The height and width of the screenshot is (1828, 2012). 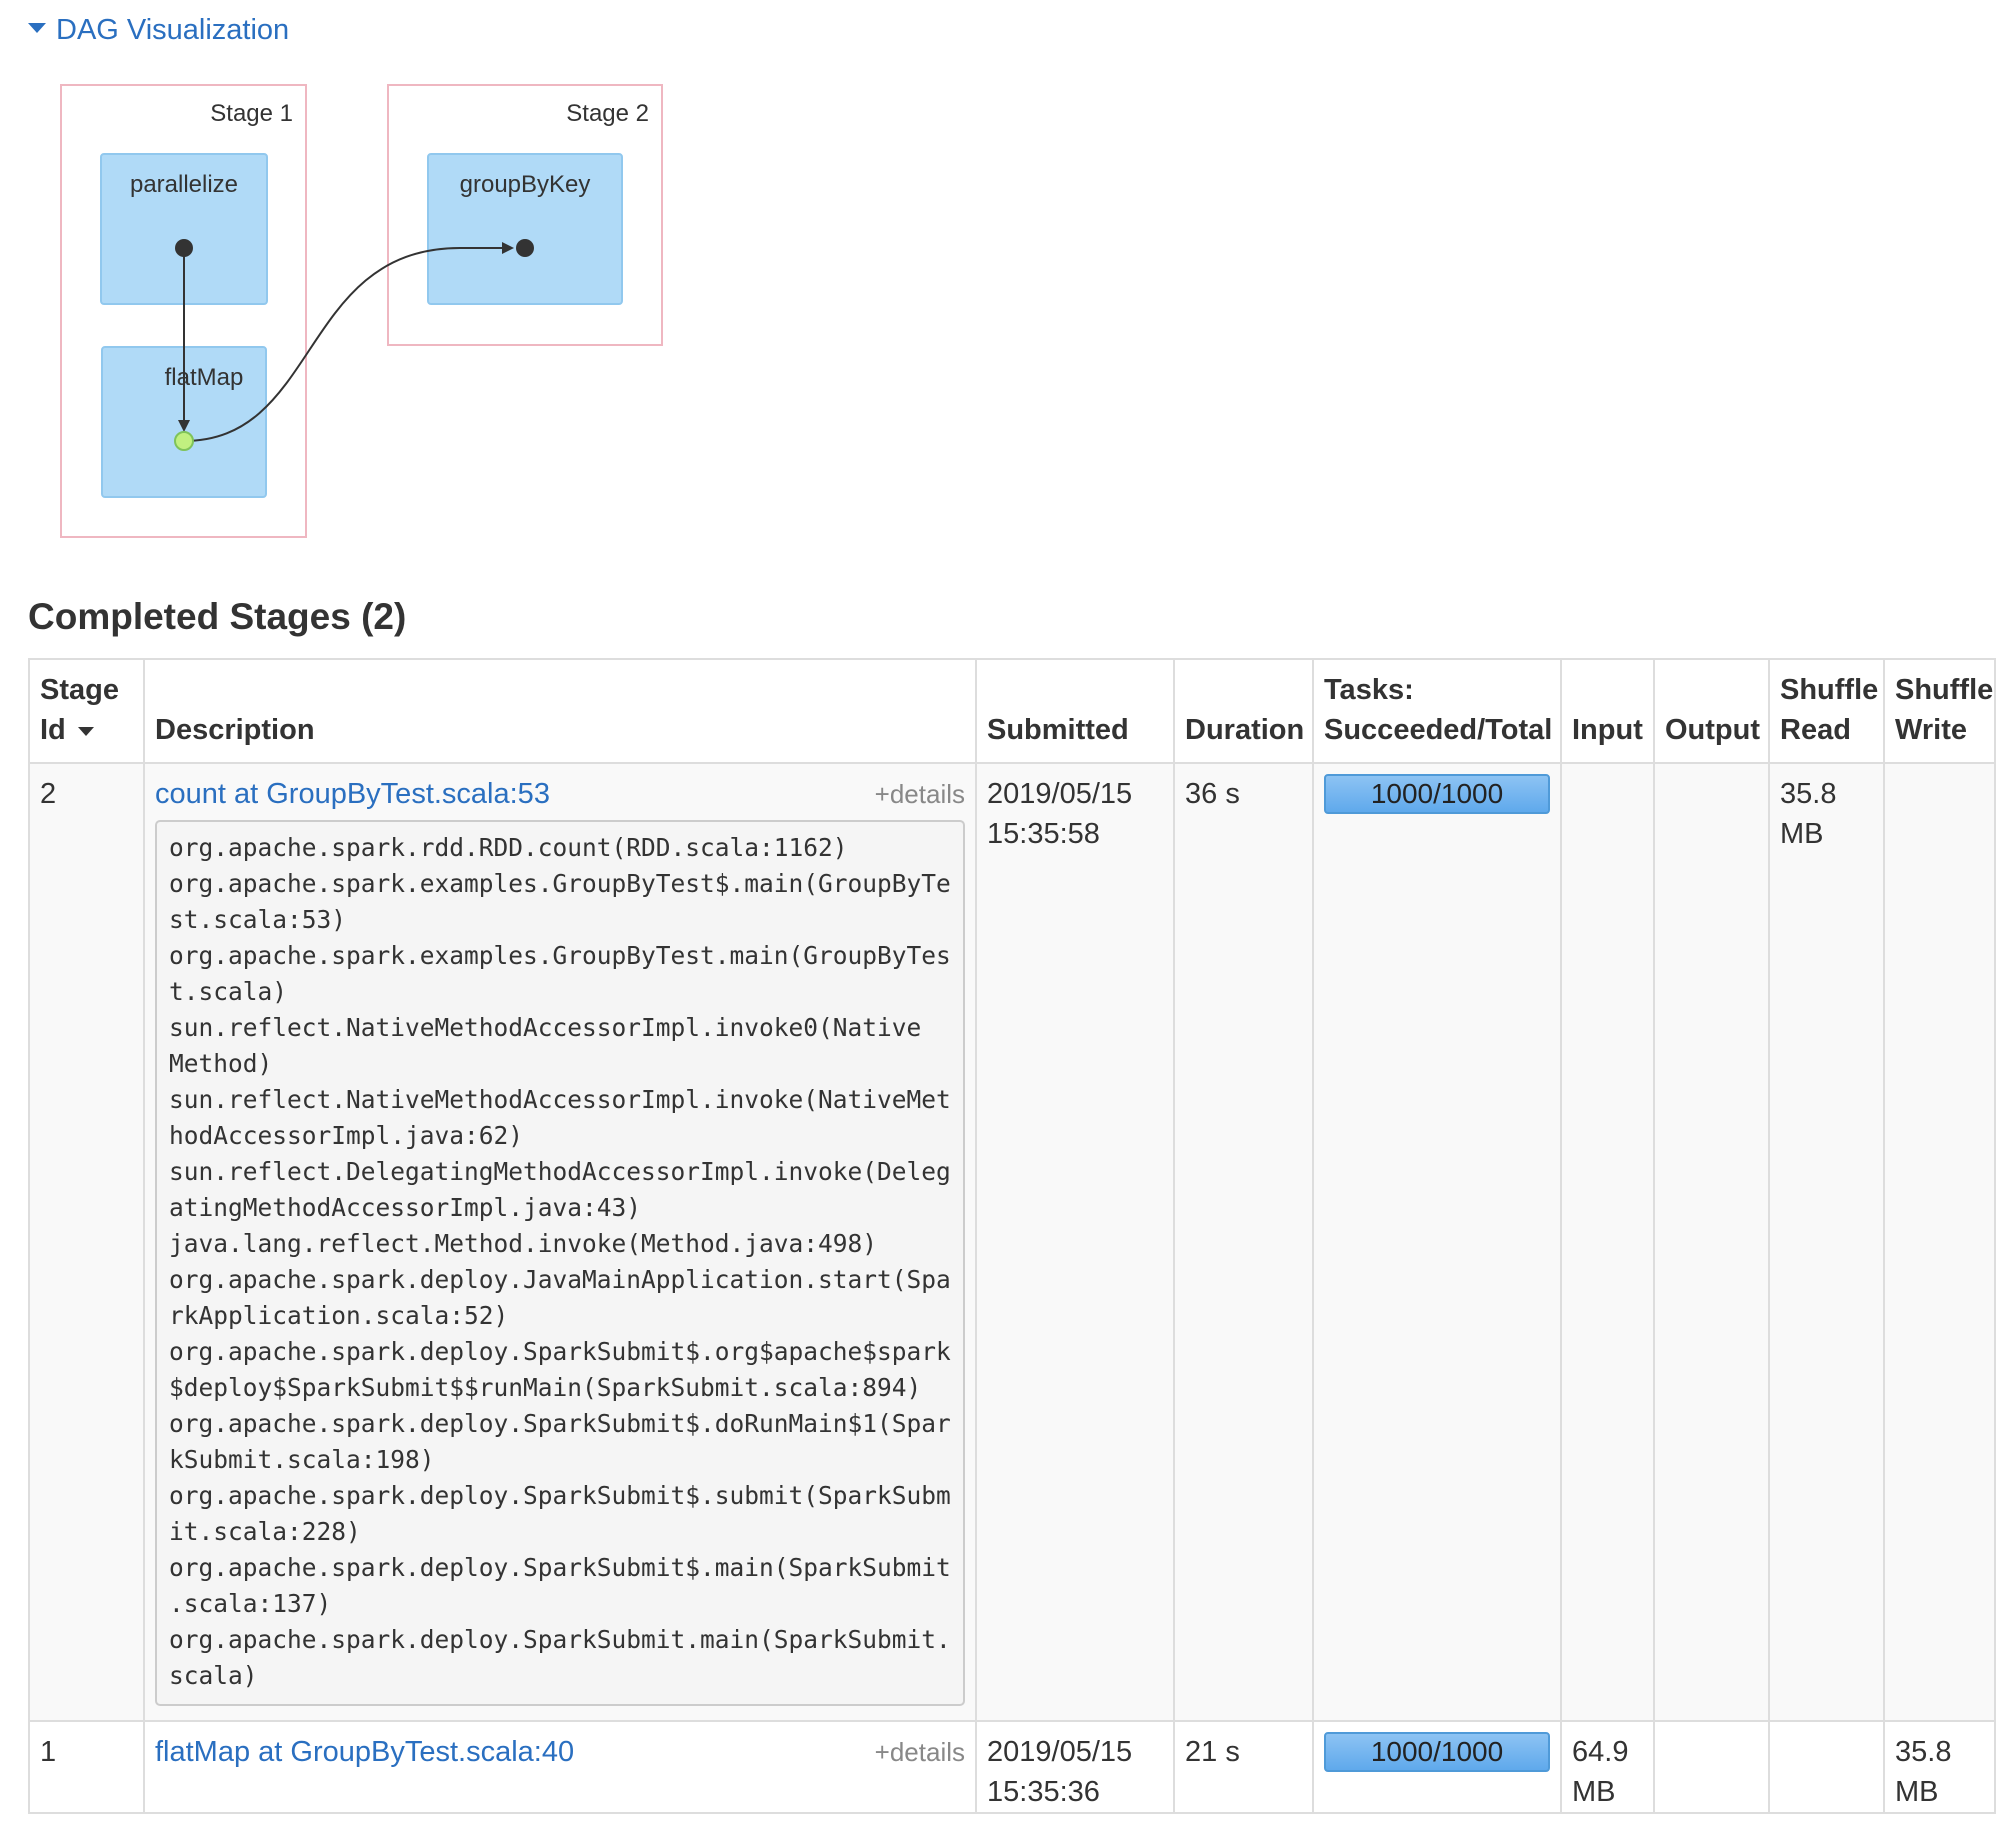 What do you see at coordinates (1826, 711) in the screenshot?
I see `column-header-shuffle-read: Shuffle Read` at bounding box center [1826, 711].